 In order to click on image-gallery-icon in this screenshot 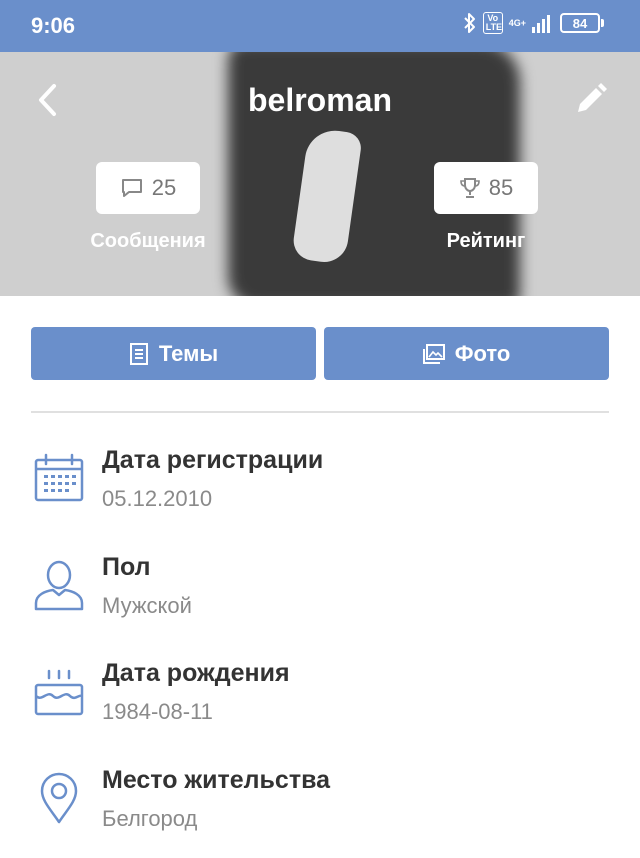, I will do `click(433, 353)`.